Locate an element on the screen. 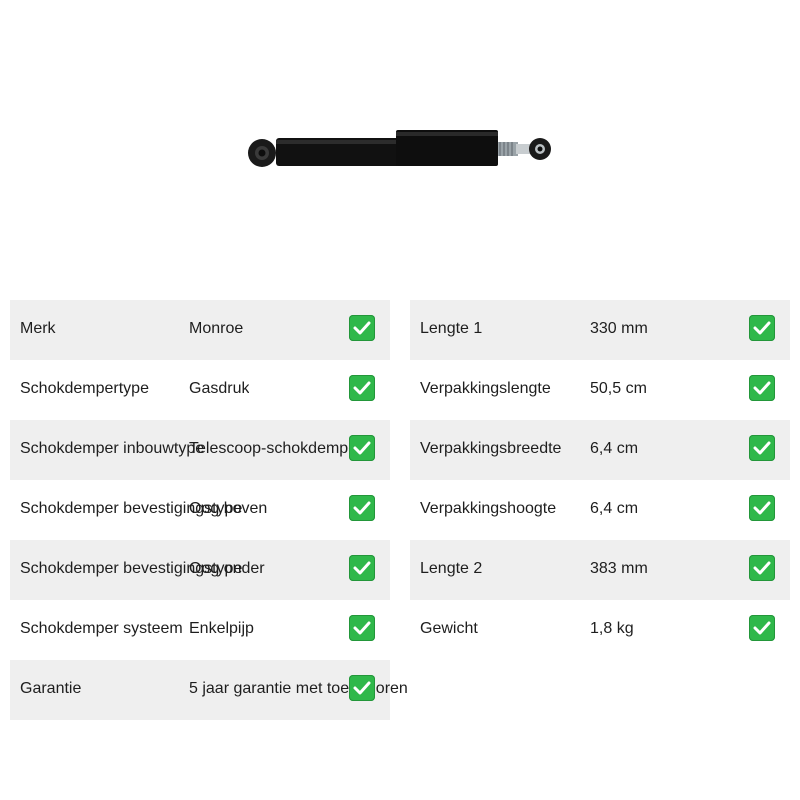 The width and height of the screenshot is (800, 800). spec-value: Gasdruk is located at coordinates (219, 388).